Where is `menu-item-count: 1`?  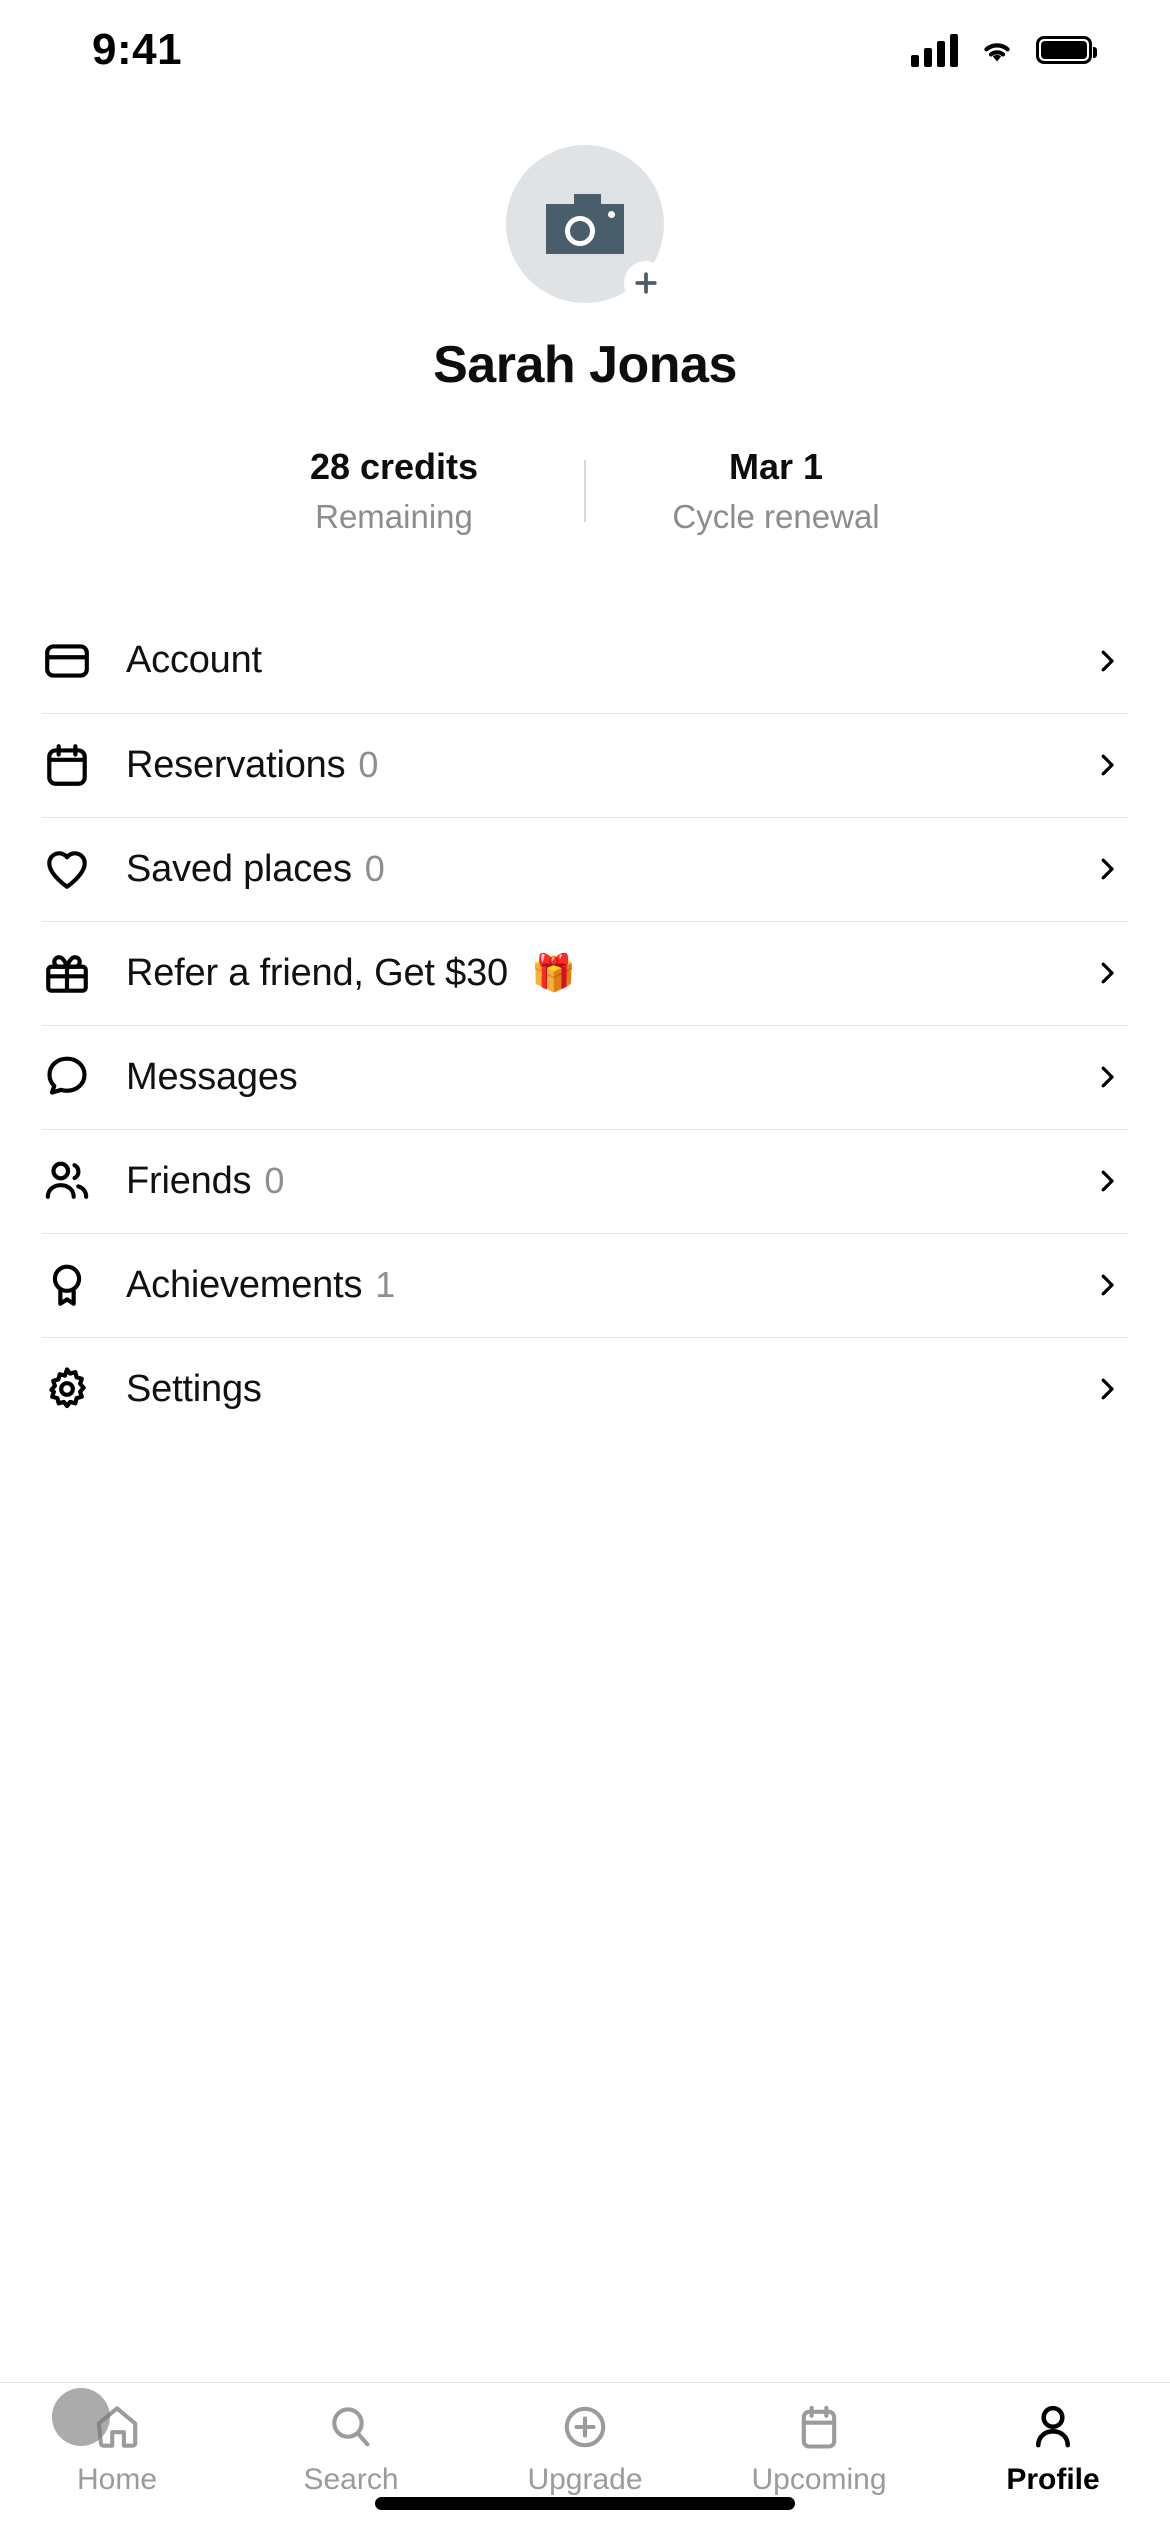
menu-item-count: 1 is located at coordinates (385, 1284).